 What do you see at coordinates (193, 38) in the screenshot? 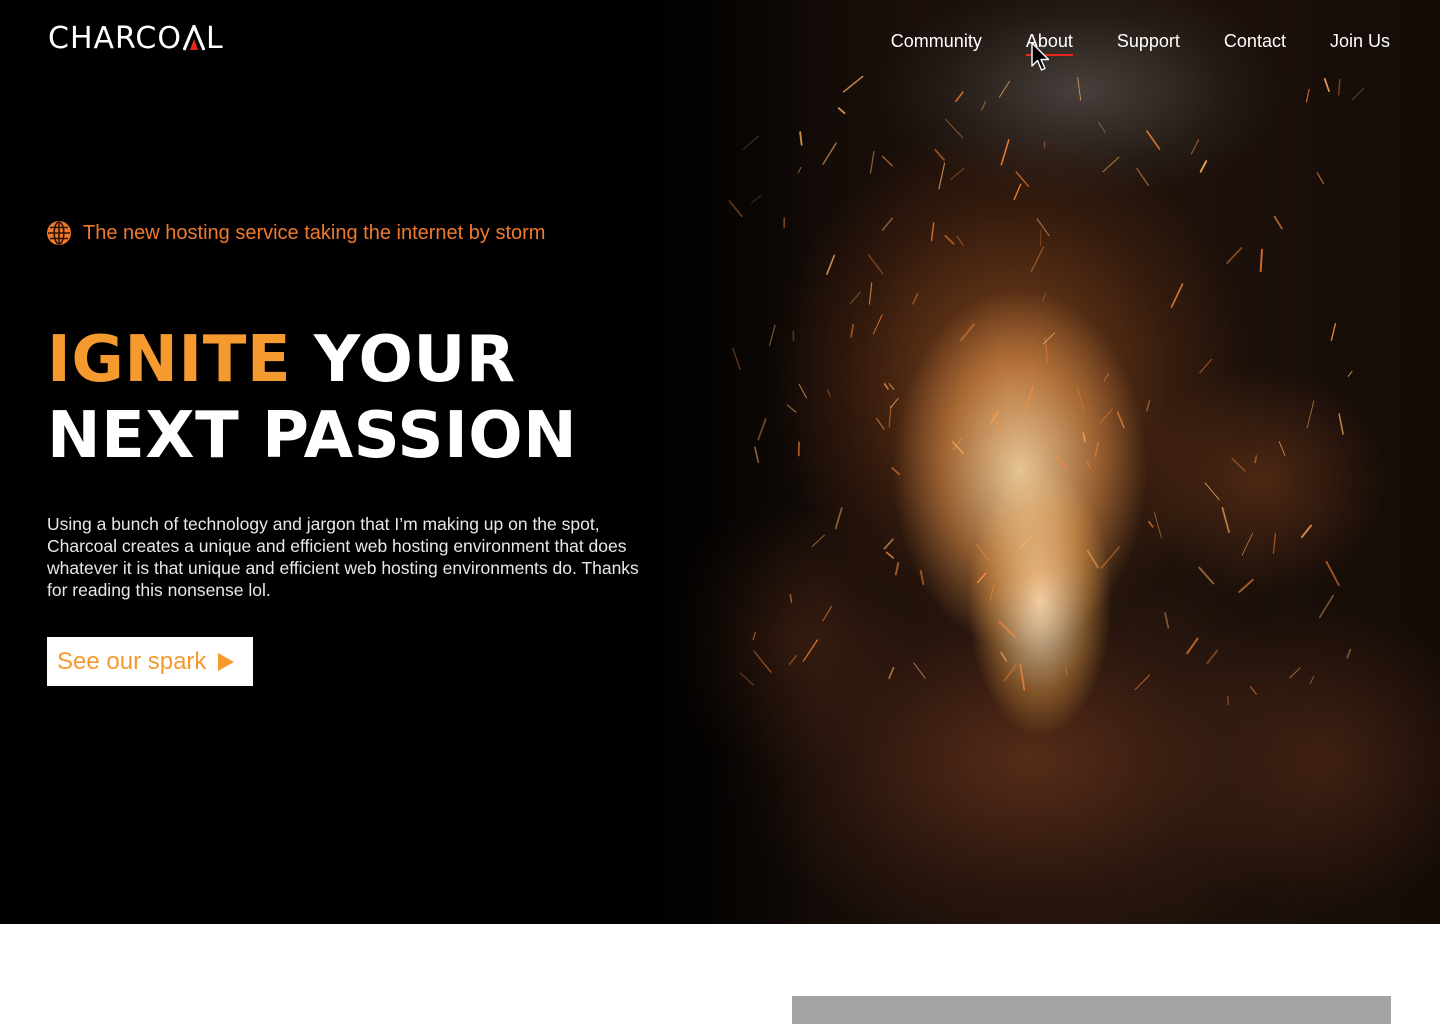
I see `logo-a-icon` at bounding box center [193, 38].